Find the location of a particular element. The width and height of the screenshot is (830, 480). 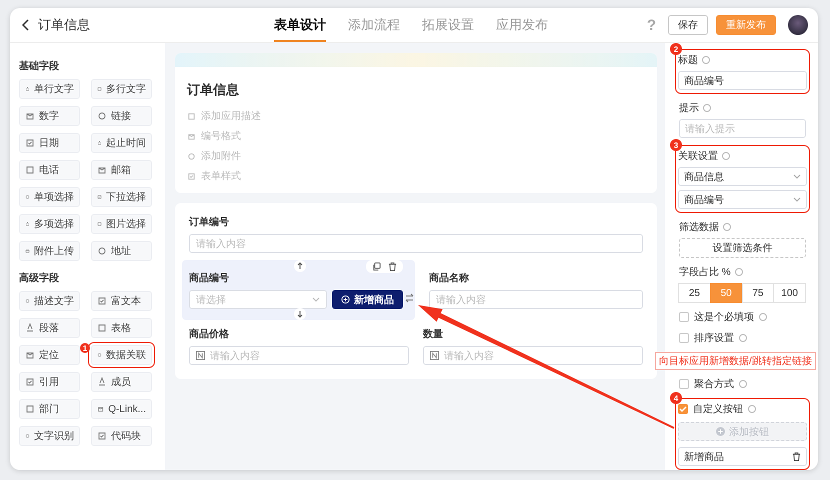

field-label: 商品价格 is located at coordinates (209, 334).